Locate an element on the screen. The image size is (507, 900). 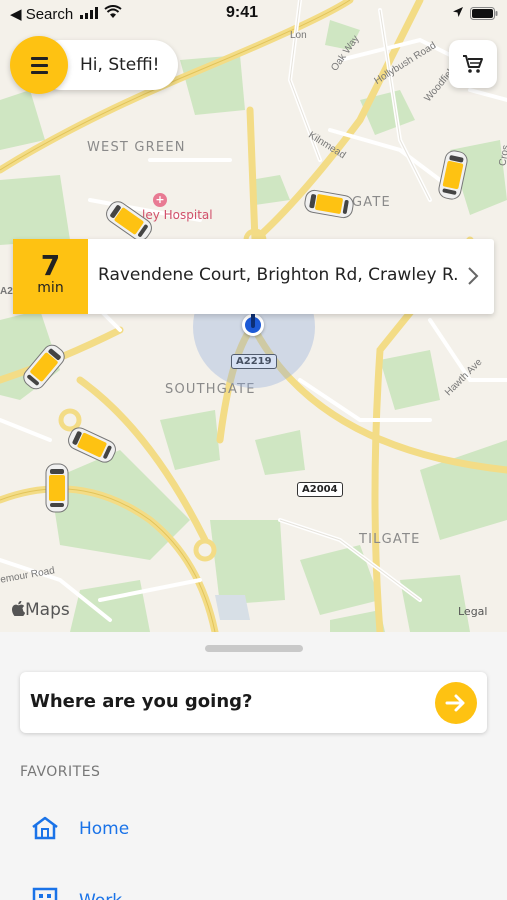
hospital-icon: + is located at coordinates (160, 200).